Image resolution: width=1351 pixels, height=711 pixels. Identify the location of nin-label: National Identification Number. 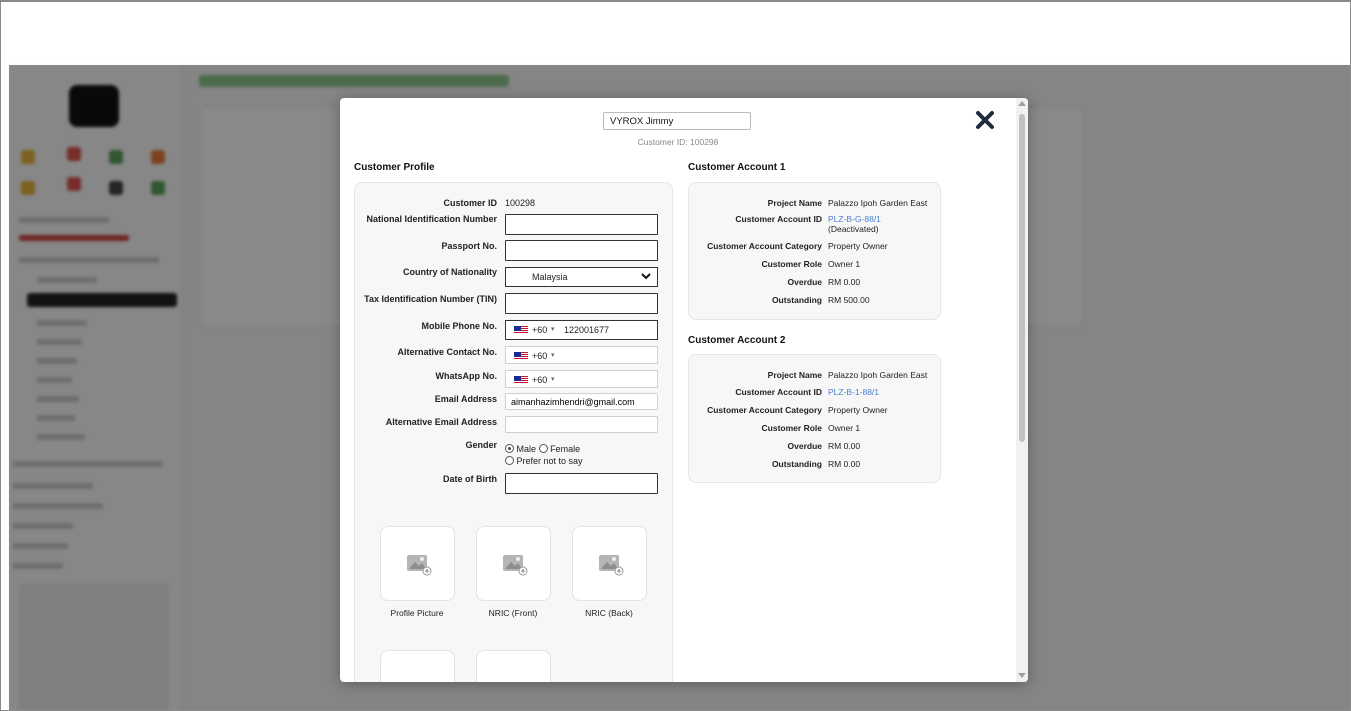
(431, 219).